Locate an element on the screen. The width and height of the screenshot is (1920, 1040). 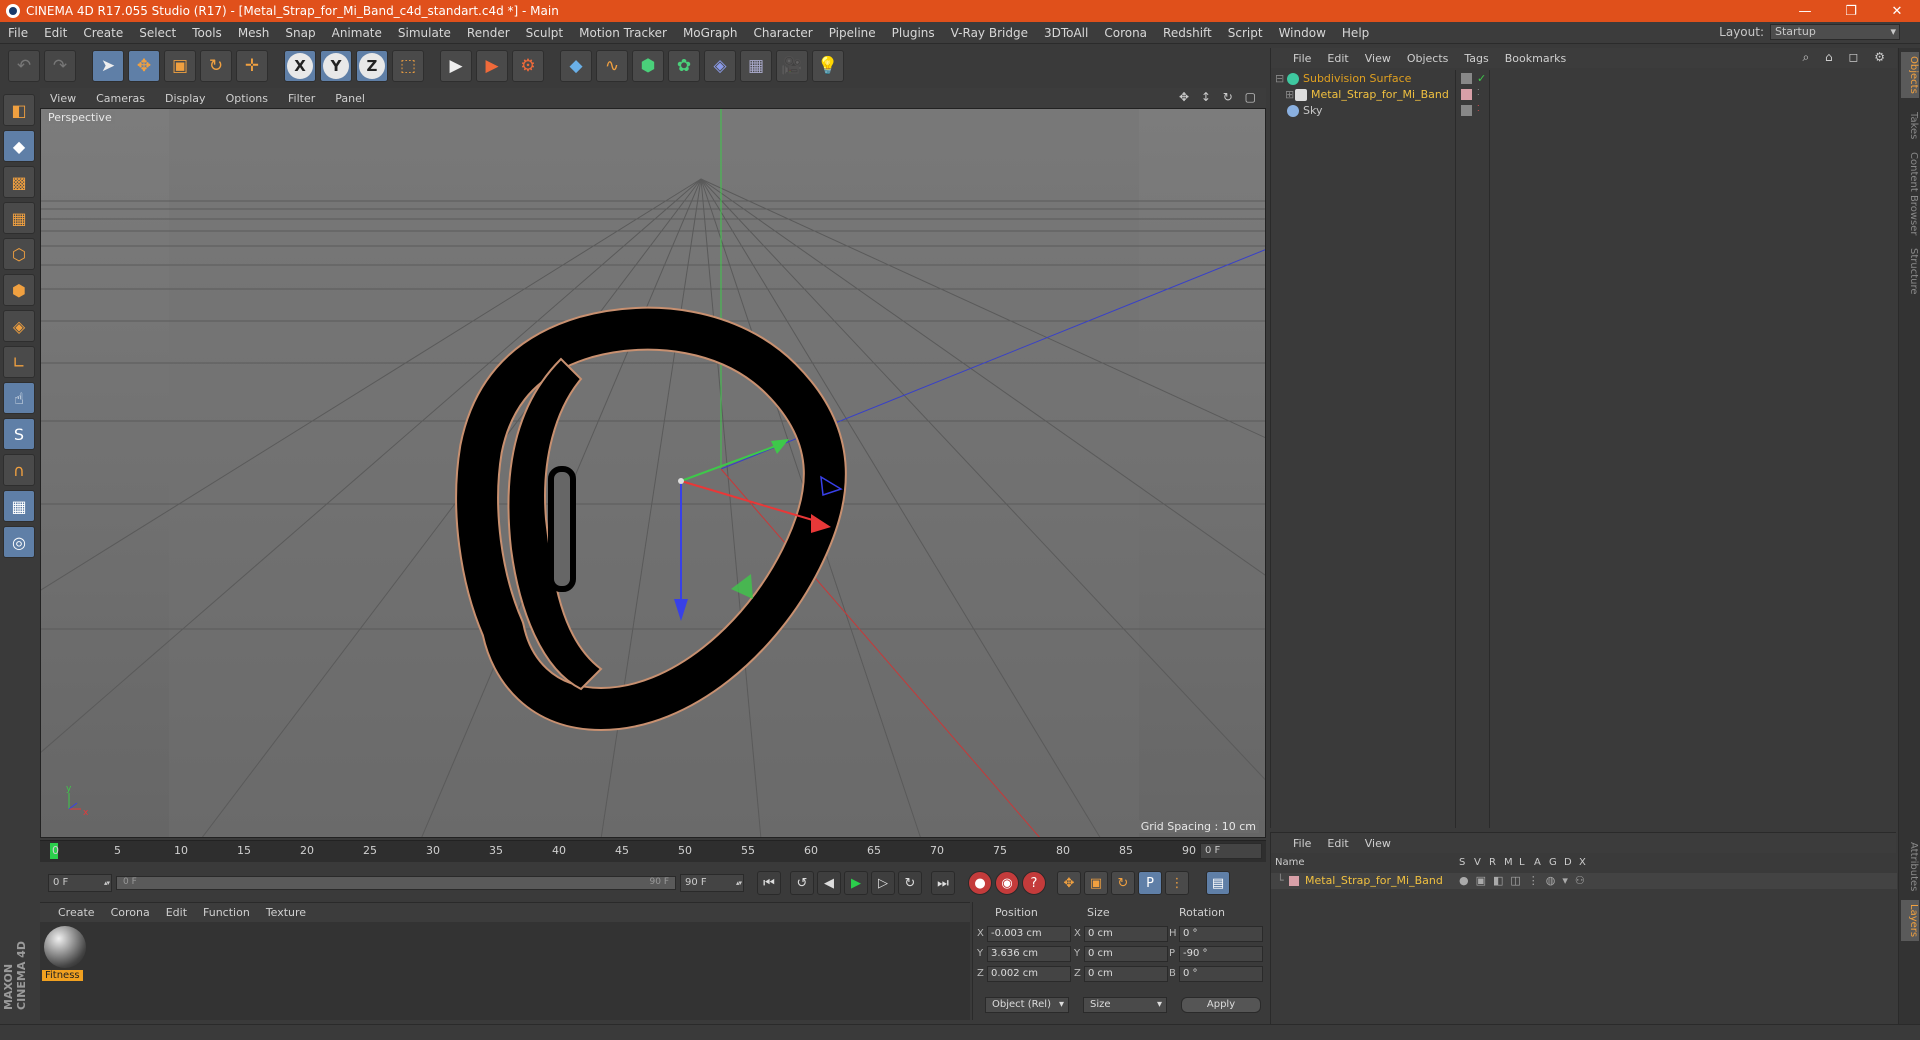
start-frame-field: 0 F is located at coordinates (80, 883).